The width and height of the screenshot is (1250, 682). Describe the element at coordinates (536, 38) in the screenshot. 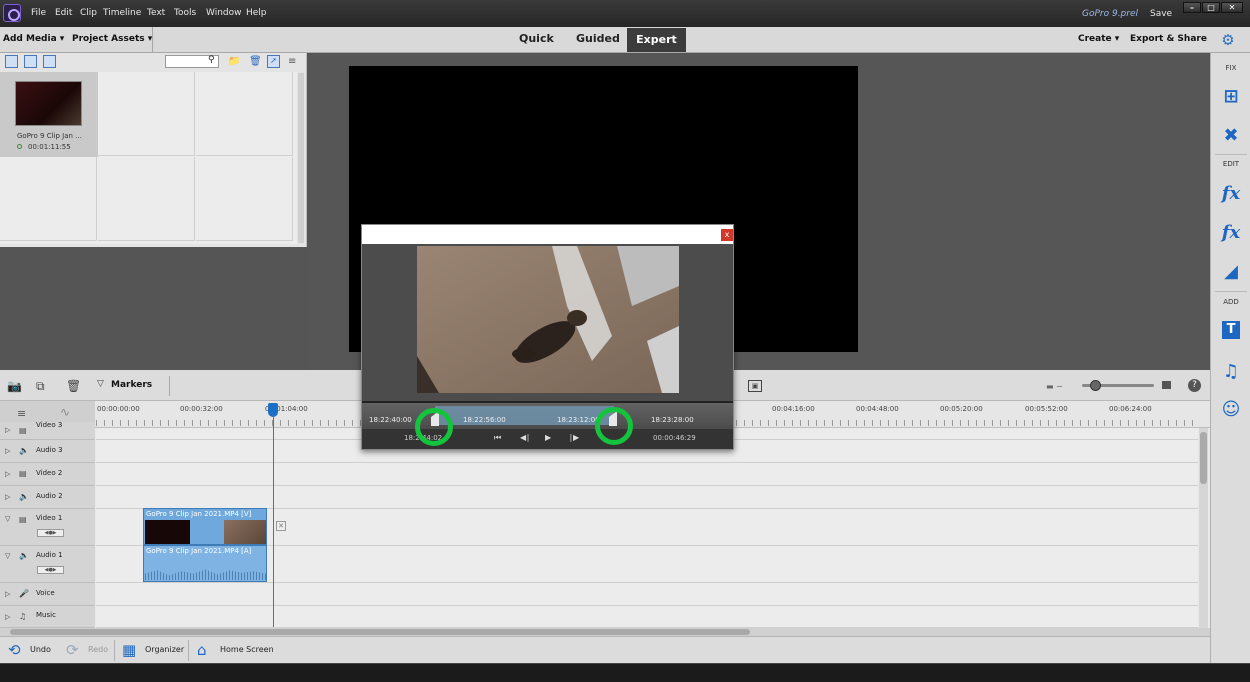

I see `tab-quick: Quick` at that location.